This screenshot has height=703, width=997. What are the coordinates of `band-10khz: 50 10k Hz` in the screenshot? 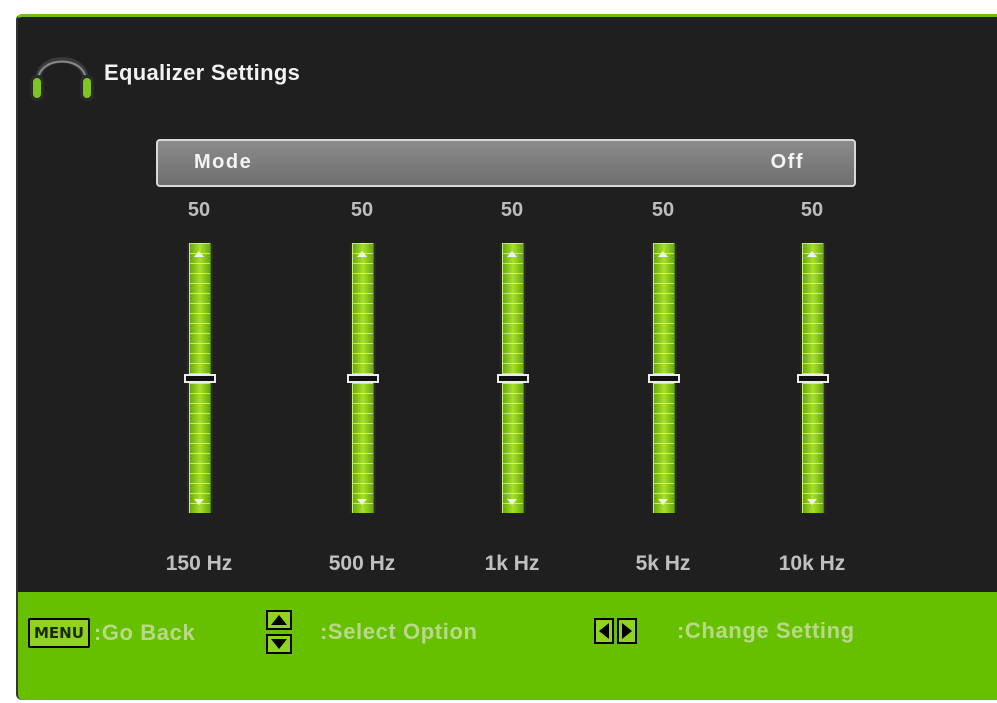 It's located at (812, 397).